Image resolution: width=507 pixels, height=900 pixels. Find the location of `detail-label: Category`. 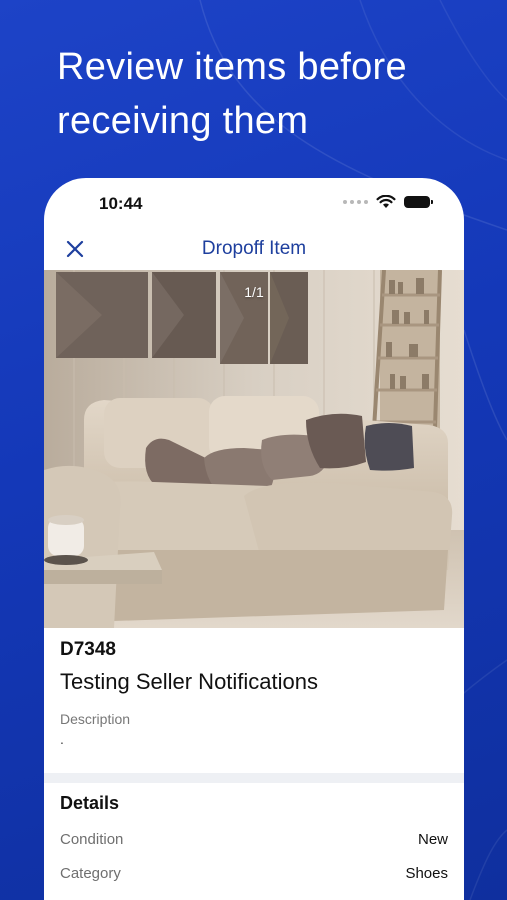

detail-label: Category is located at coordinates (90, 873).